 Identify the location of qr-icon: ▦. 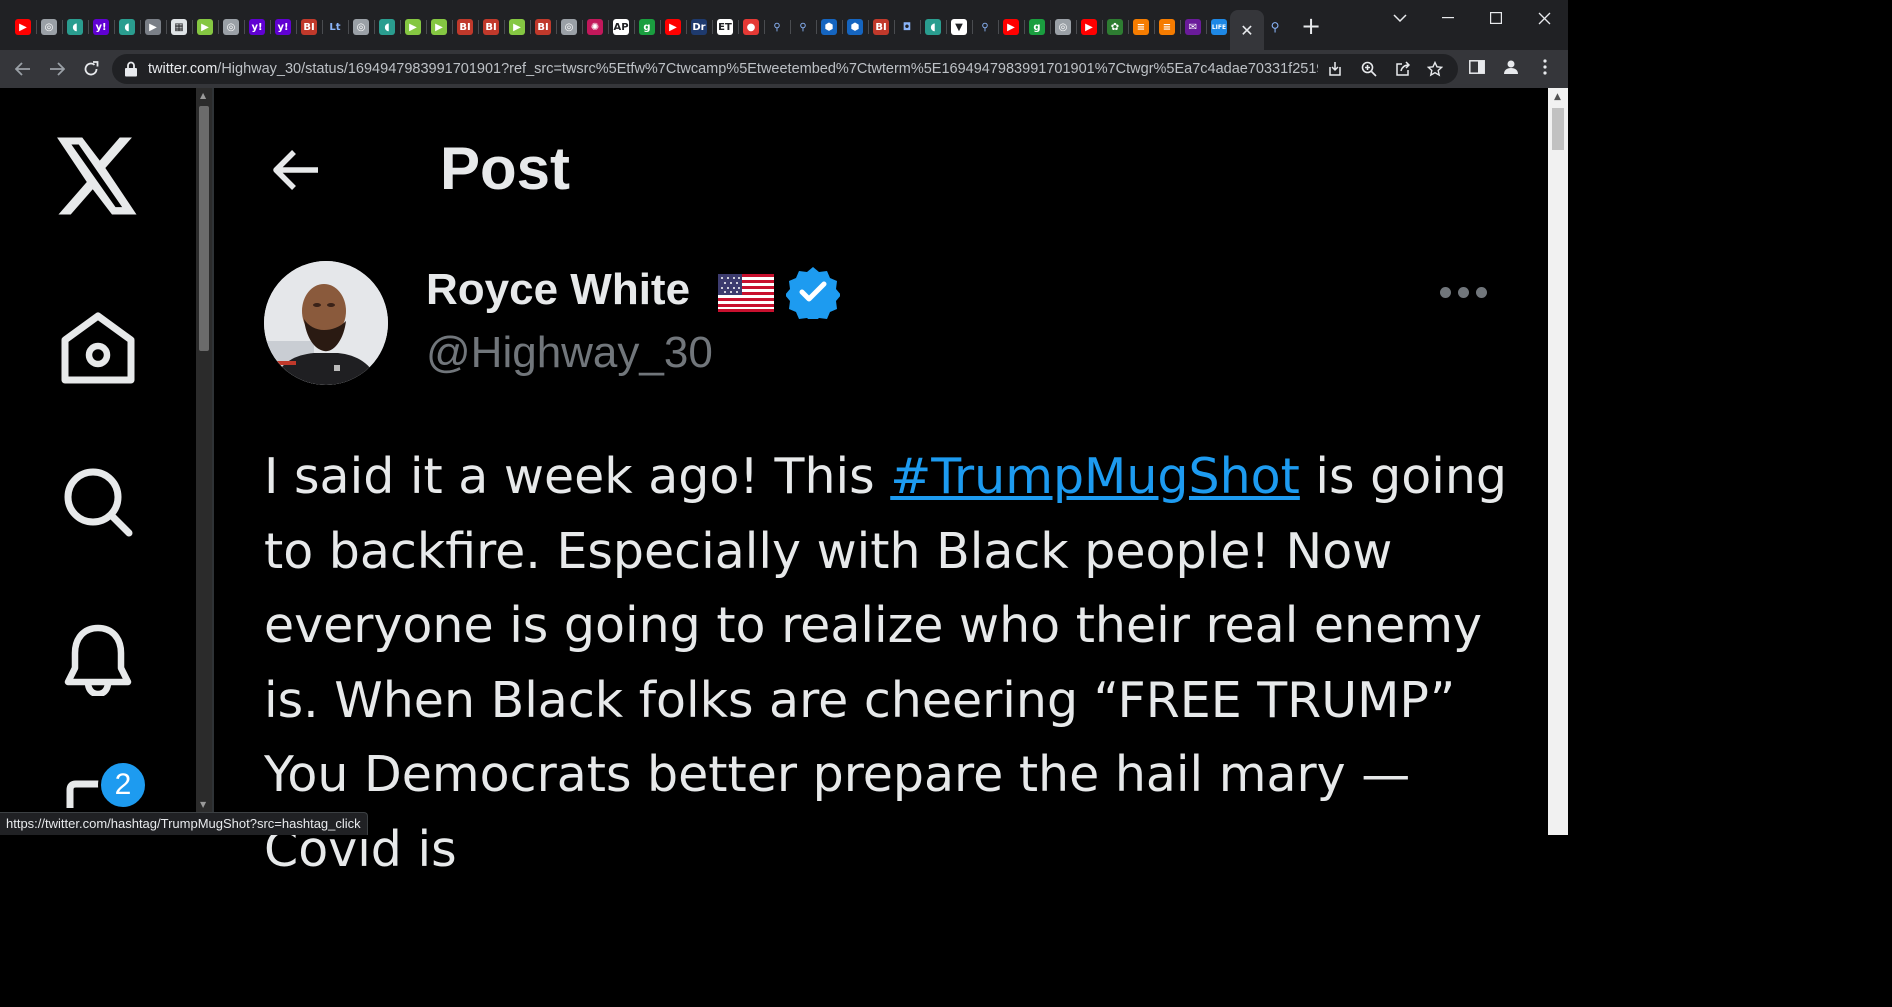
(179, 27).